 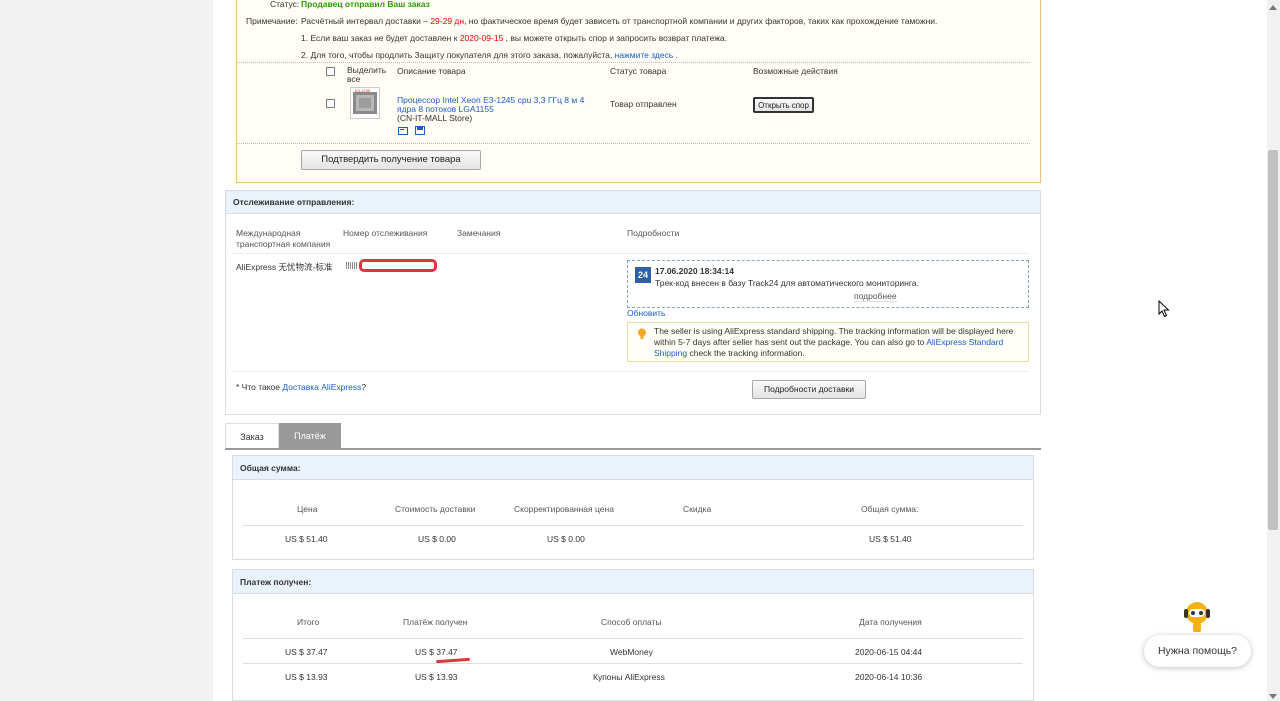 I want to click on col-desc: Описание товара, so click(x=431, y=71).